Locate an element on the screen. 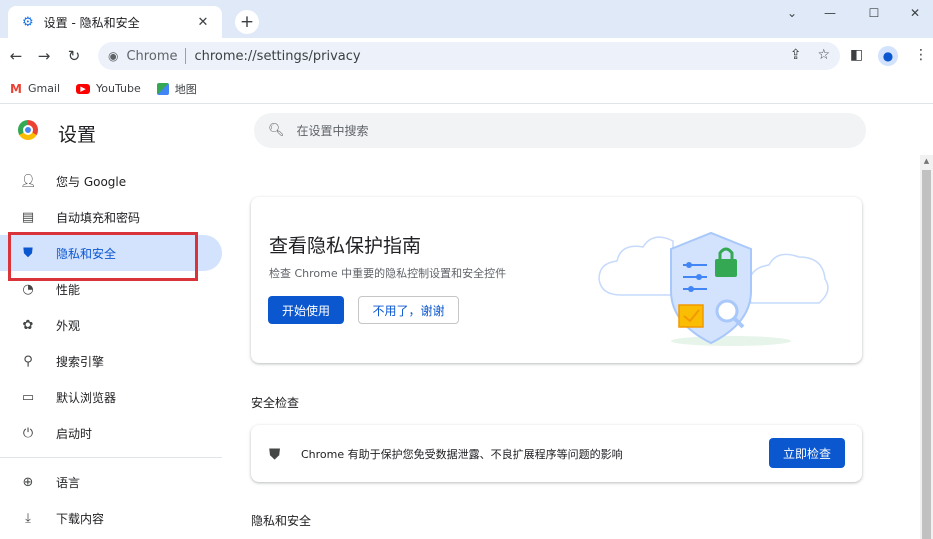  sidebar-item-default-browser: ▭ 默认浏览器 is located at coordinates (111, 397).